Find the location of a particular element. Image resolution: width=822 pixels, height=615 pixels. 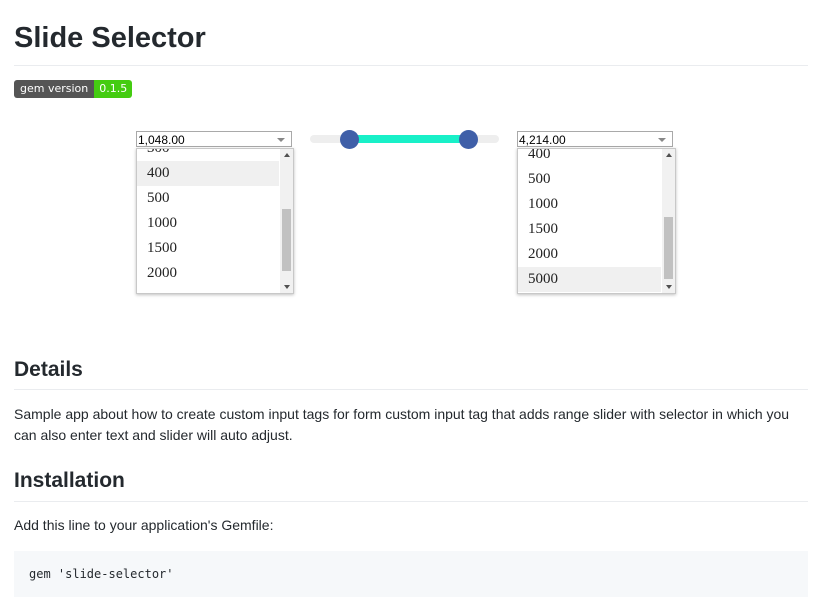

page-title: Slide Selector is located at coordinates (110, 38).